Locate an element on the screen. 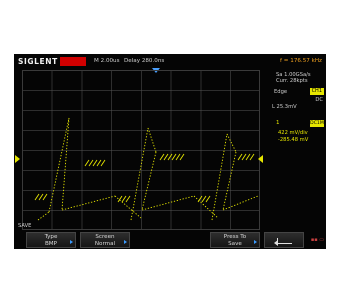 The width and height of the screenshot is (340, 306). softkey-type: Type BMP is located at coordinates (51, 240).